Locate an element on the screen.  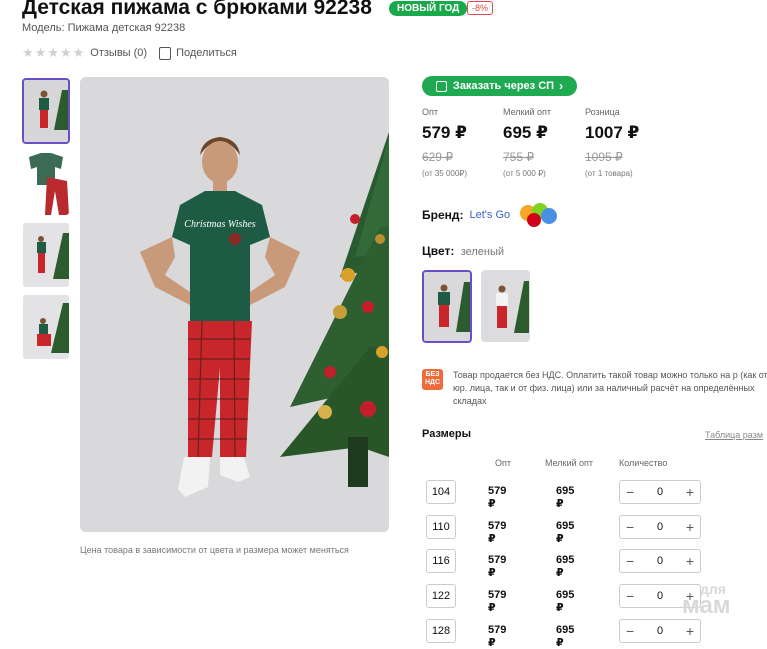
header-opt: Опт is located at coordinates (503, 463).